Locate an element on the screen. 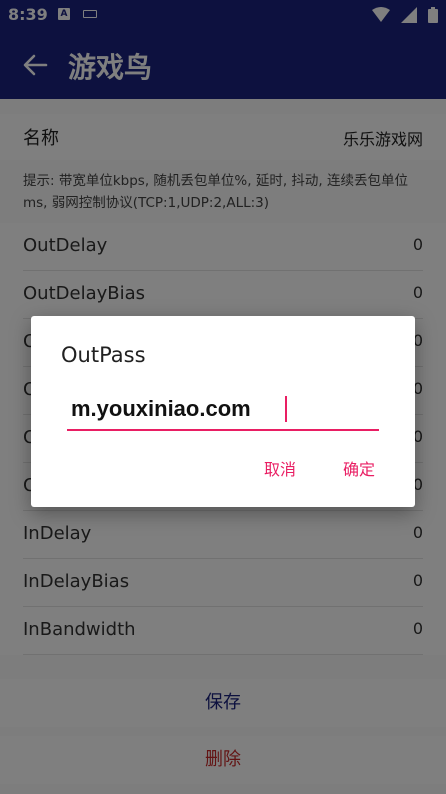 The width and height of the screenshot is (446, 794). cancel-button: 取消 is located at coordinates (280, 468).